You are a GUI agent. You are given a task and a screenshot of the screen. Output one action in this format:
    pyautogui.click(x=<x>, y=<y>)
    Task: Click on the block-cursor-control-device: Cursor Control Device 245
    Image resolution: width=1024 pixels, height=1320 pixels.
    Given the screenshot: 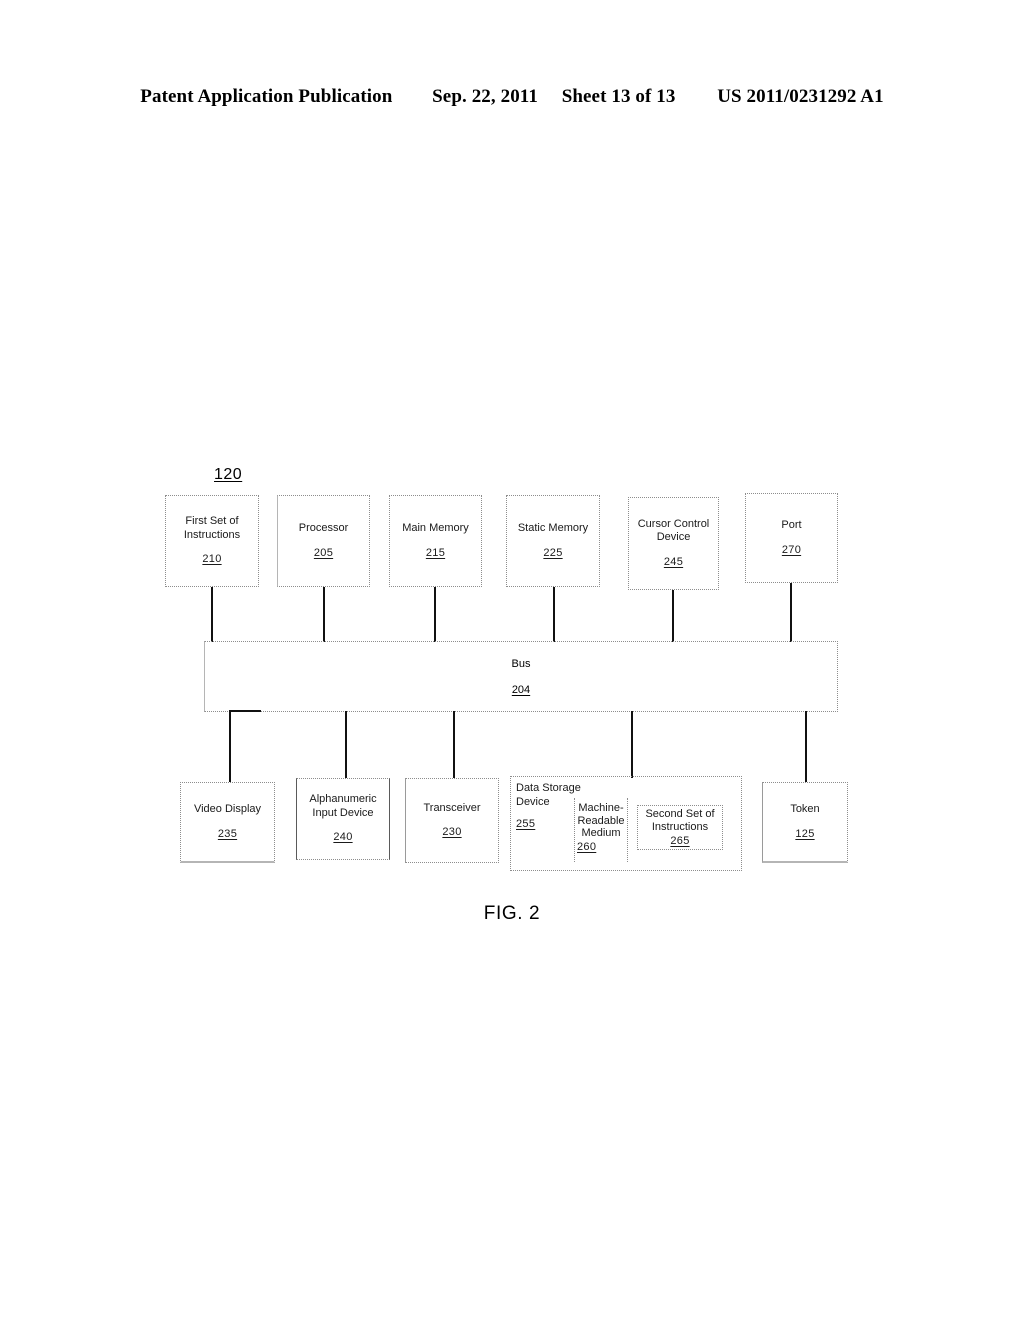 What is the action you would take?
    pyautogui.click(x=673, y=543)
    